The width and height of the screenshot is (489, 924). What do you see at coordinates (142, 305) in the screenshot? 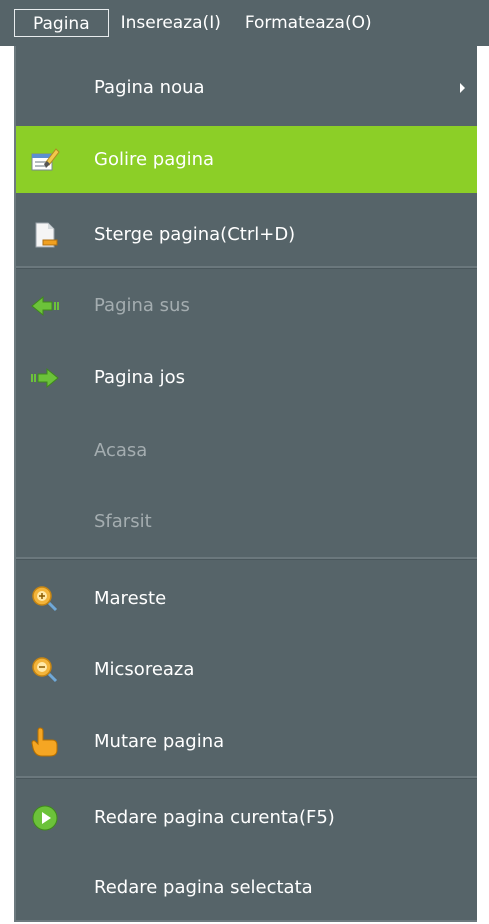
I see `menu-item-label: Pagina sus` at bounding box center [142, 305].